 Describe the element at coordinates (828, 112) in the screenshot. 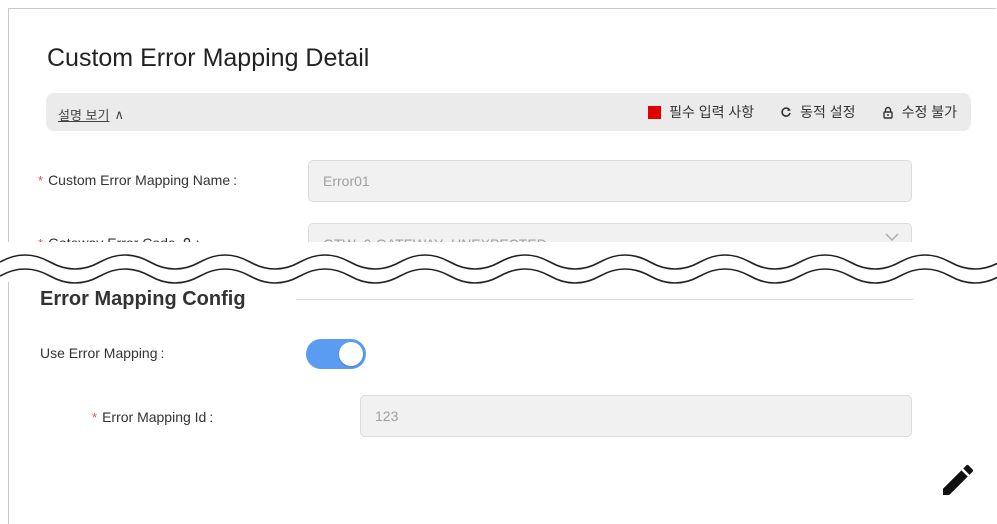

I see `legend-dynamic-label: 동적 설정` at that location.